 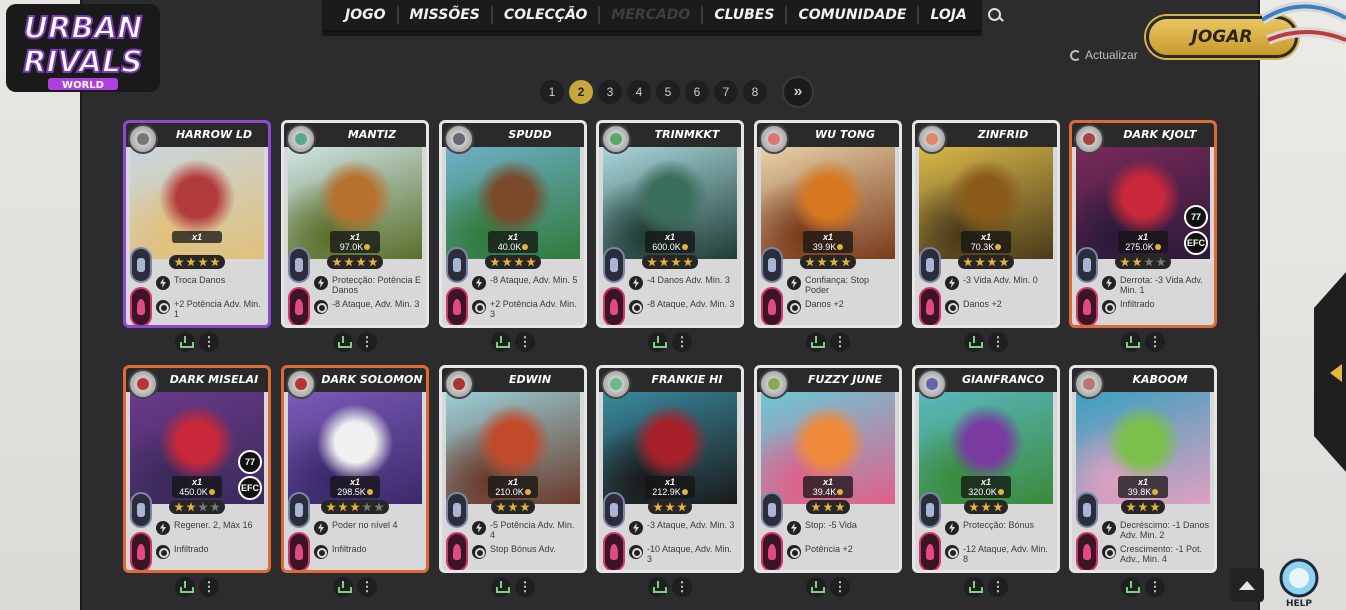 I want to click on logo-line1: URBAN, so click(x=83, y=28).